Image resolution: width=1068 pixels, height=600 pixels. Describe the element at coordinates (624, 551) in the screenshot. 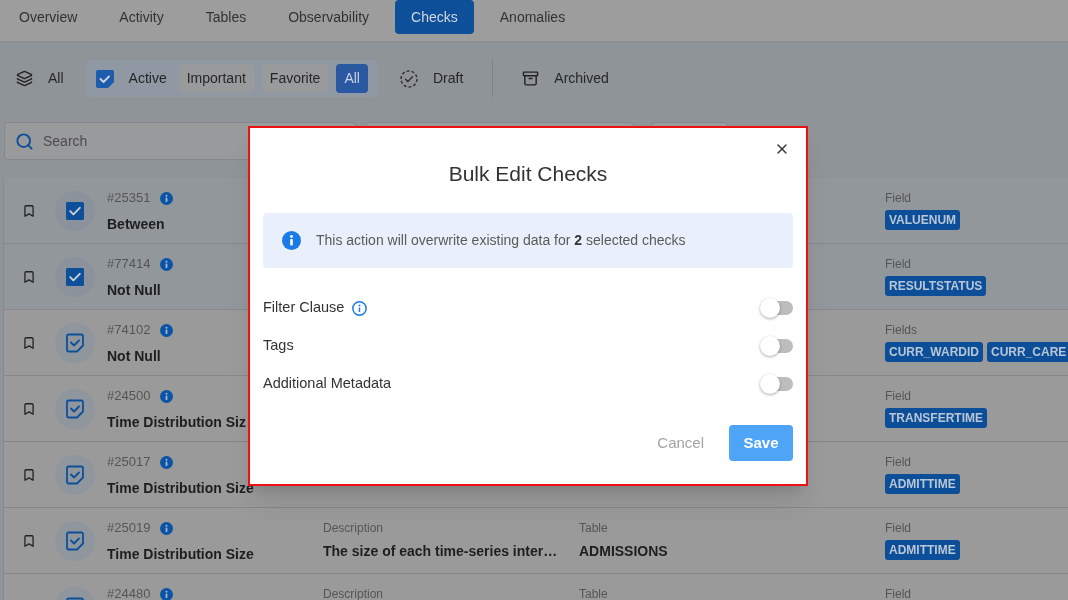

I see `table-name: ADMISSIONS` at that location.